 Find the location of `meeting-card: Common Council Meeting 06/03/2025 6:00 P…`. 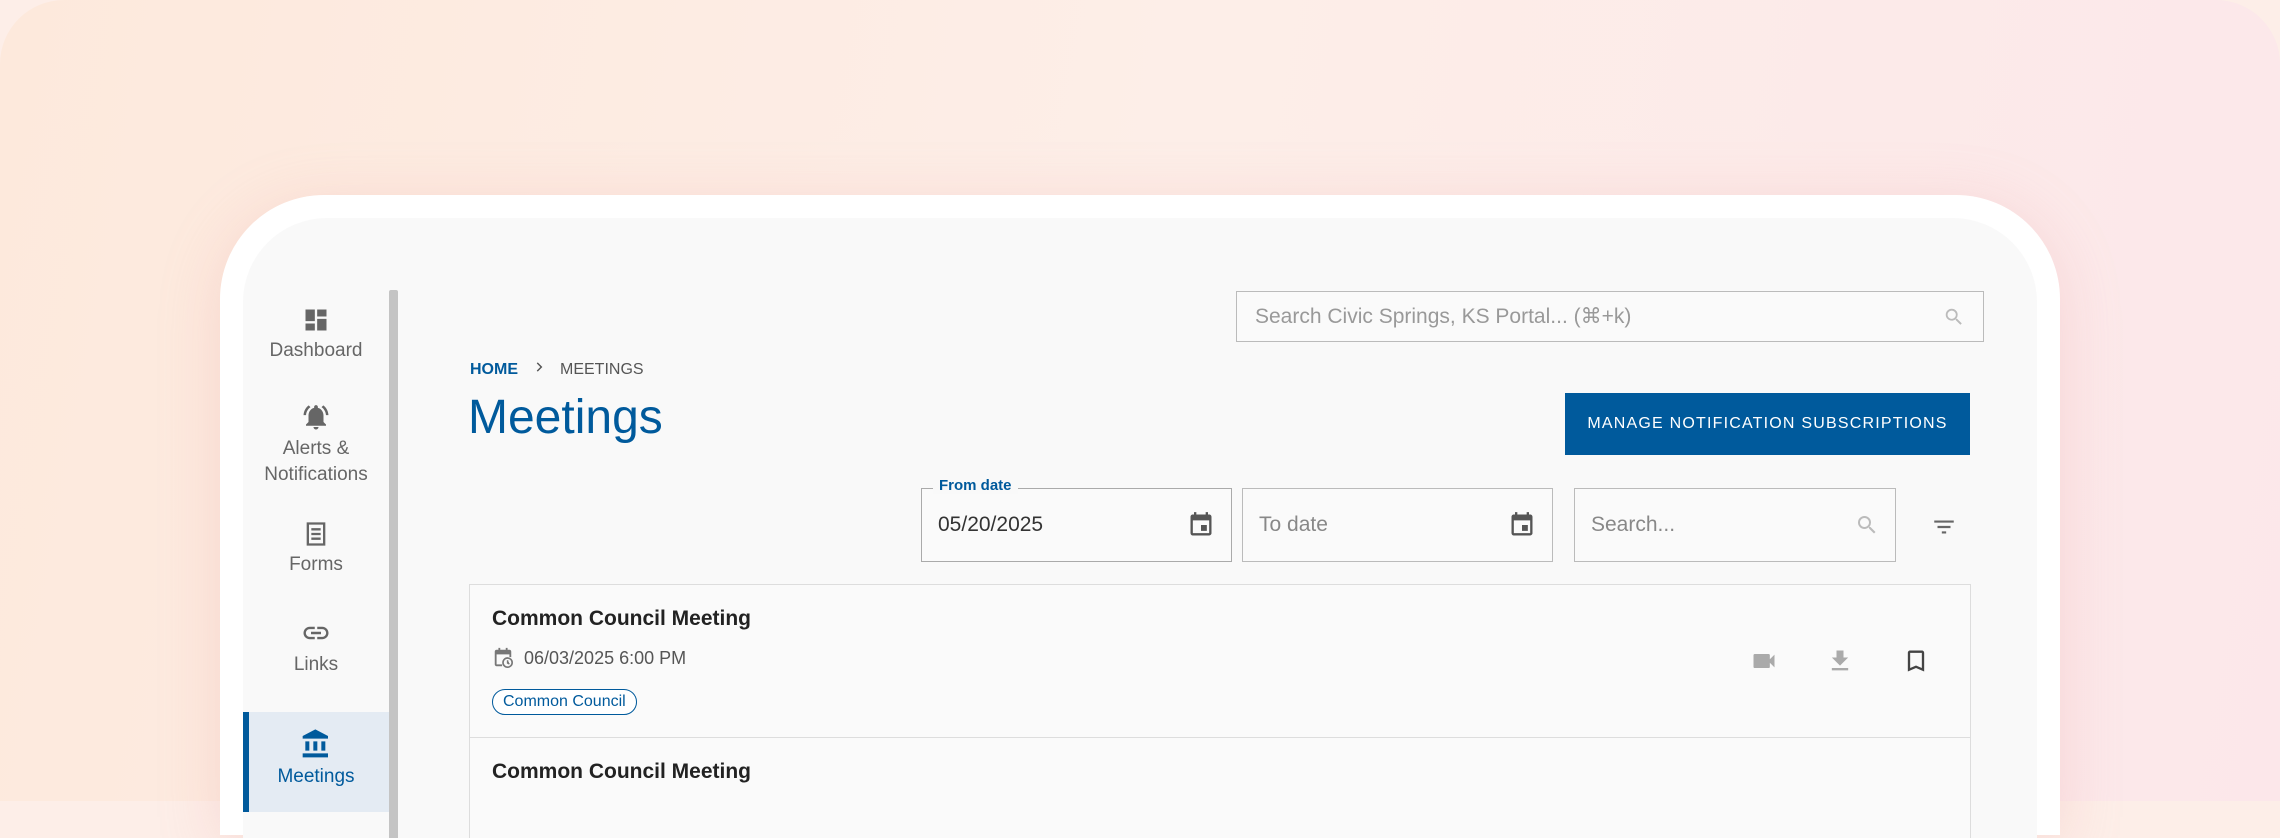

meeting-card: Common Council Meeting 06/03/2025 6:00 P… is located at coordinates (1220, 661).